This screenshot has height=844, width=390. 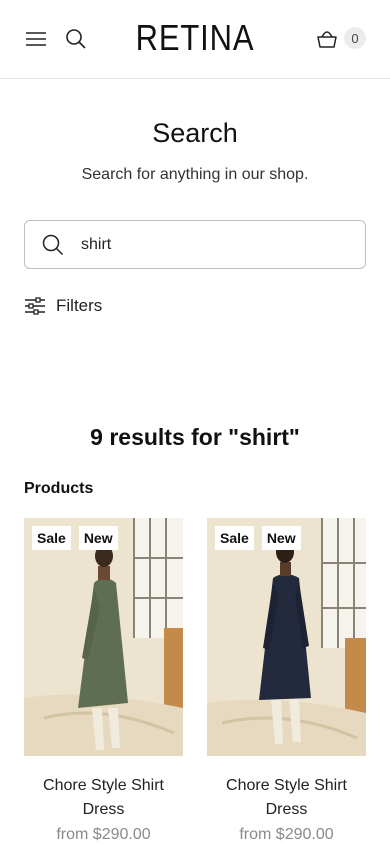 What do you see at coordinates (195, 437) in the screenshot?
I see `results-title: 9 results for "shirt"` at bounding box center [195, 437].